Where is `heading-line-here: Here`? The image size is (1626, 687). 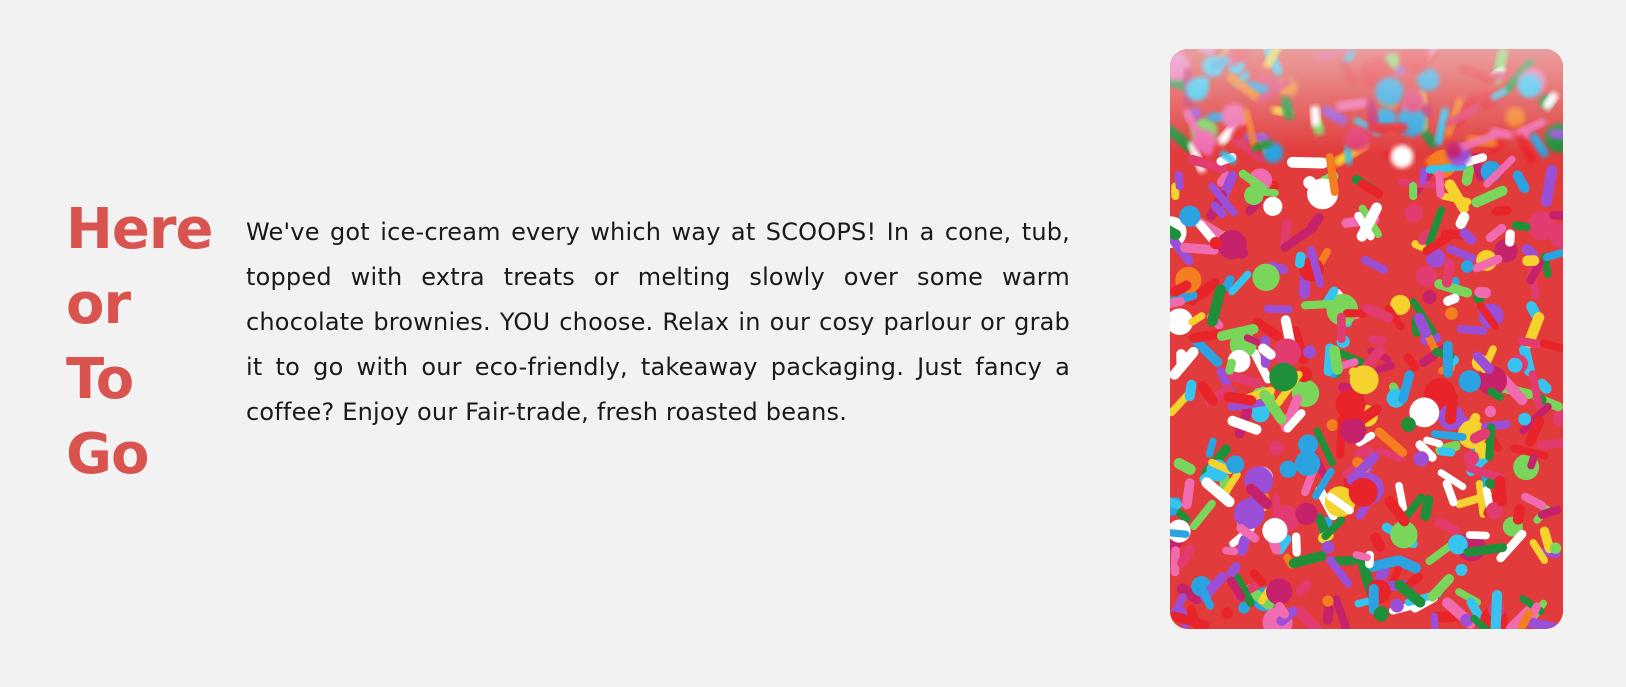
heading-line-here: Here is located at coordinates (139, 229).